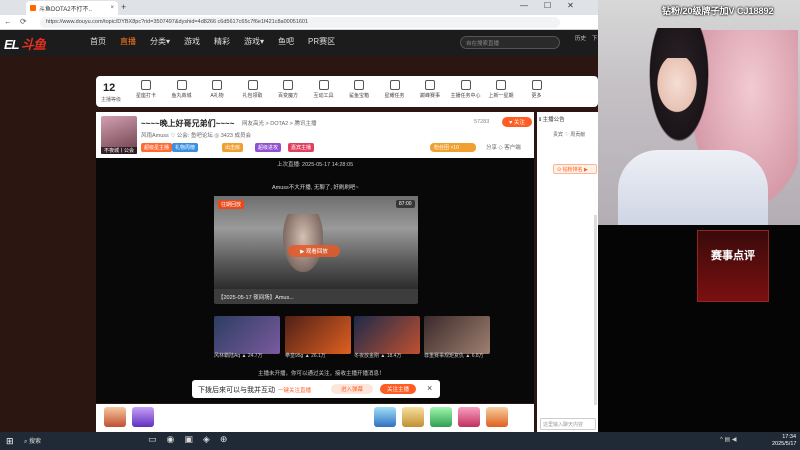 The width and height of the screenshot is (800, 450). I want to click on toolbar-item: 百变魔方, so click(288, 89).